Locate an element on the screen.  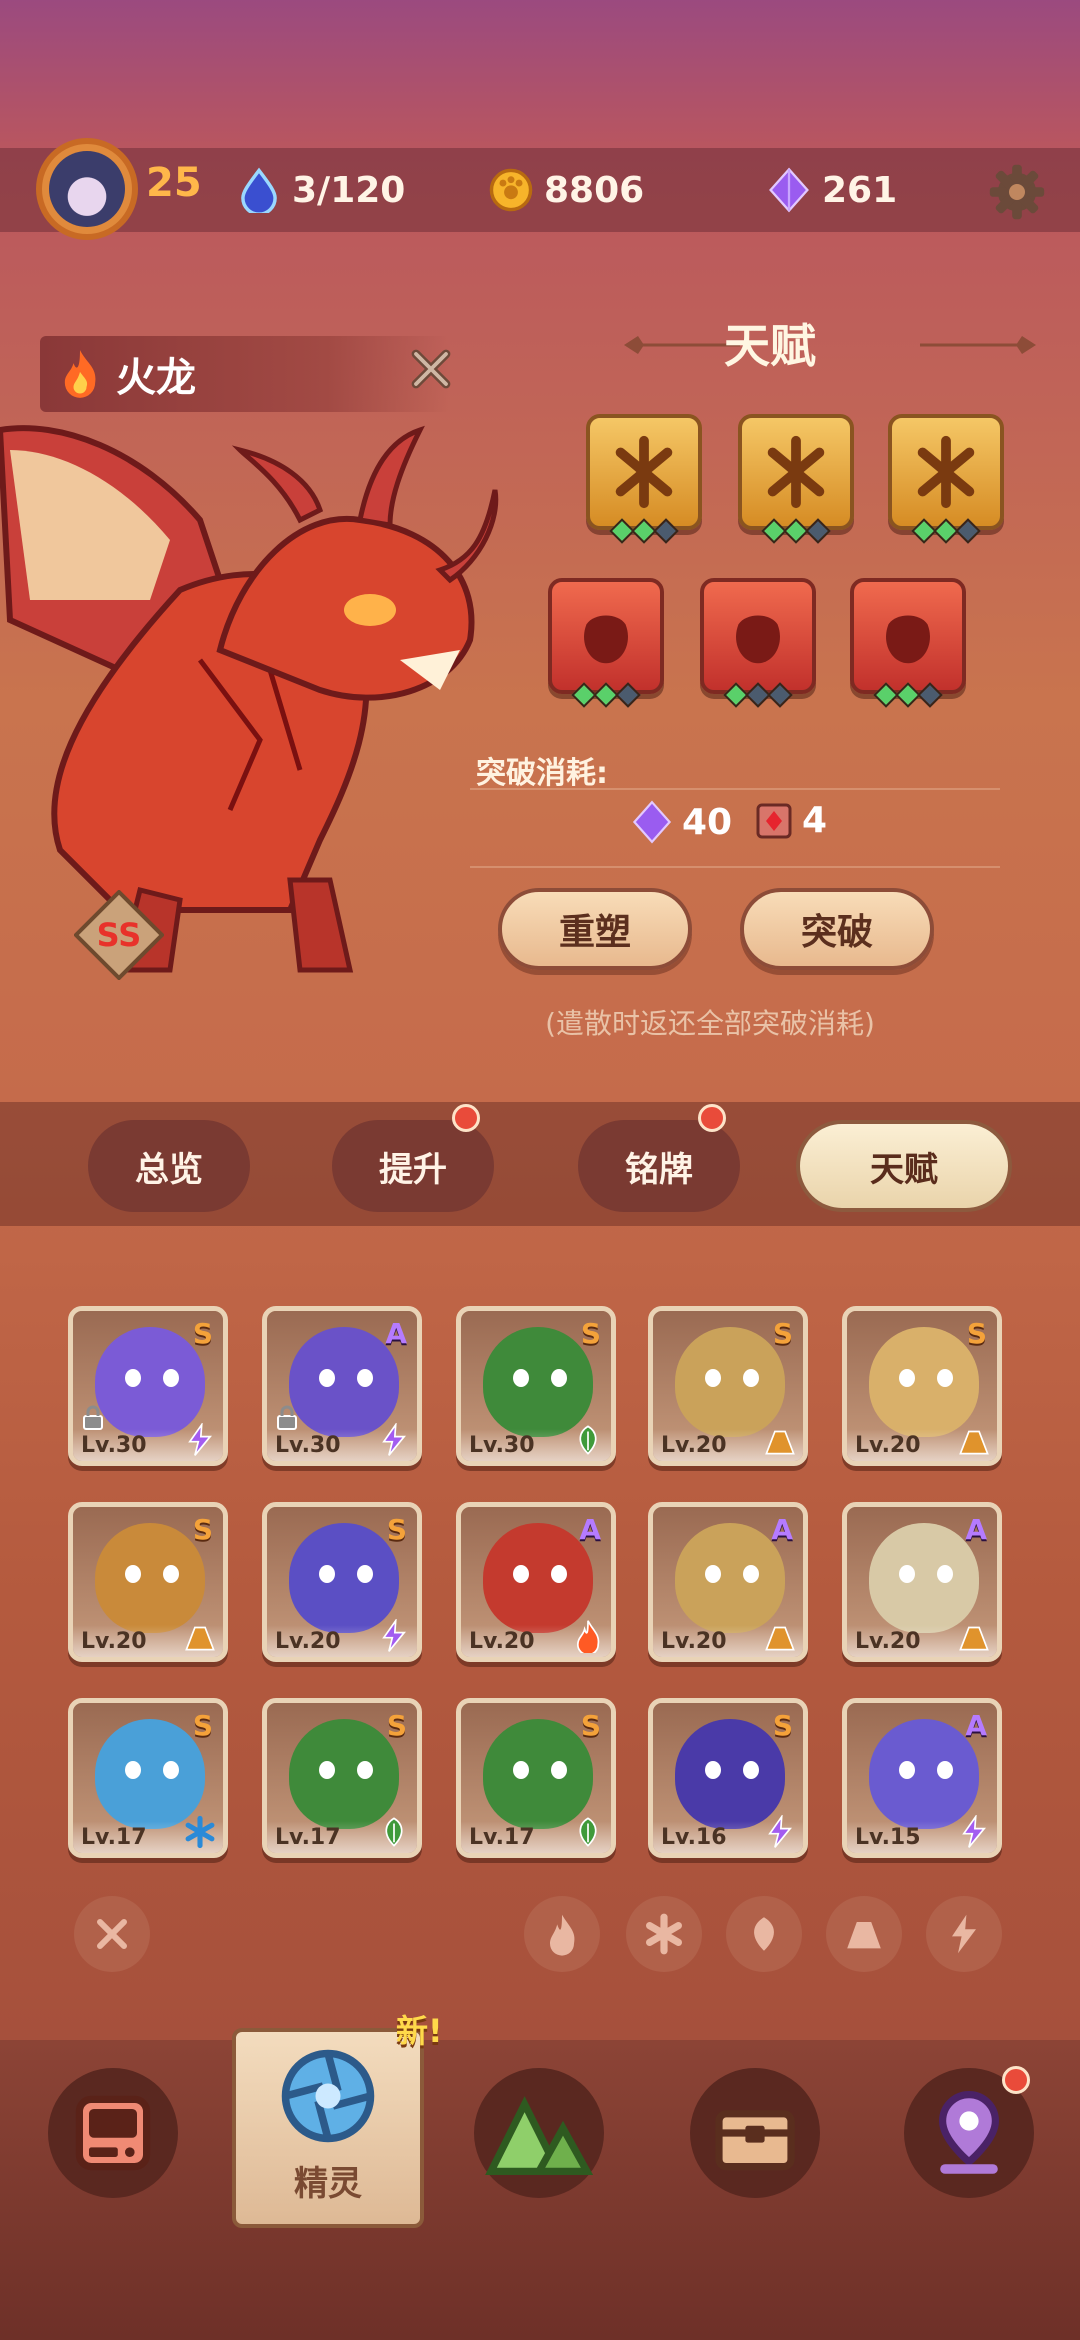
nav-chest-button is located at coordinates (755, 2133).